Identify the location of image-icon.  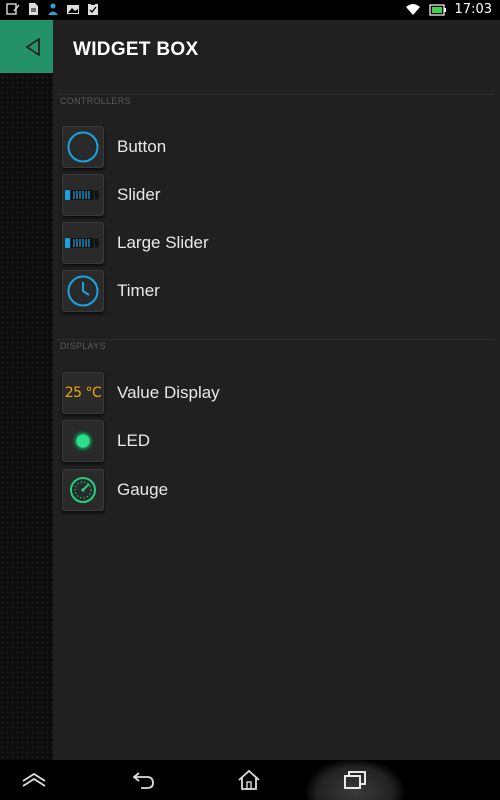
(73, 9).